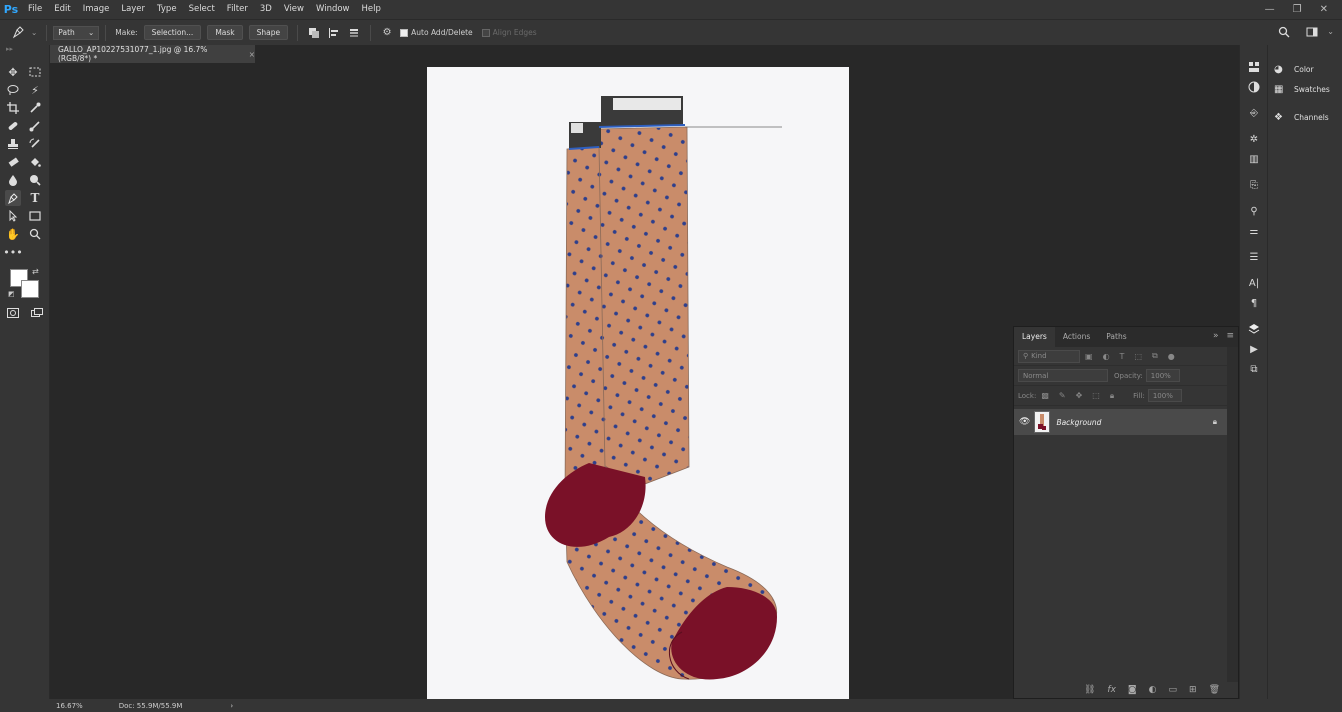 The height and width of the screenshot is (712, 1342). I want to click on clone-stamp-tool-icon, so click(13, 144).